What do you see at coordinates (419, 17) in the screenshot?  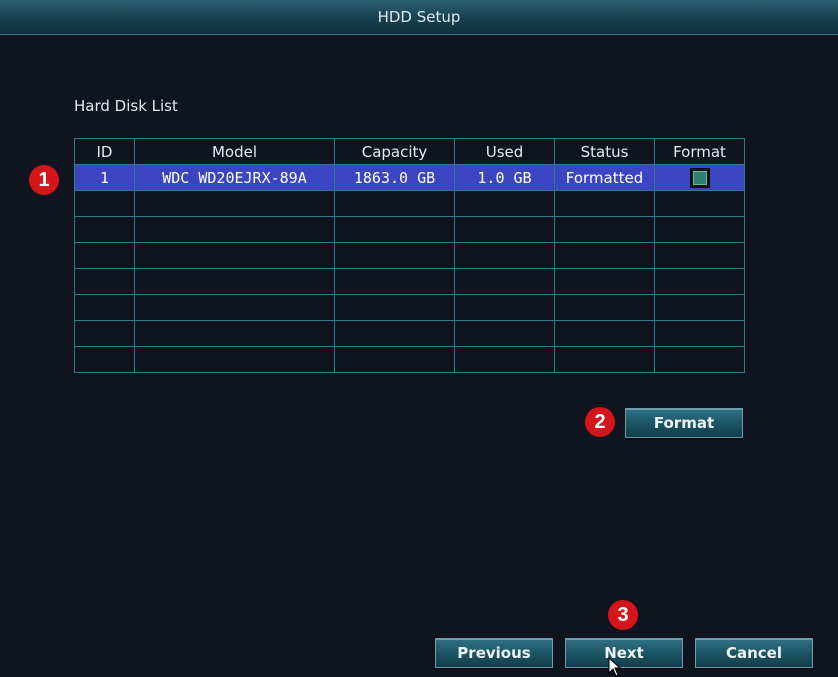 I see `window-title: HDD Setup` at bounding box center [419, 17].